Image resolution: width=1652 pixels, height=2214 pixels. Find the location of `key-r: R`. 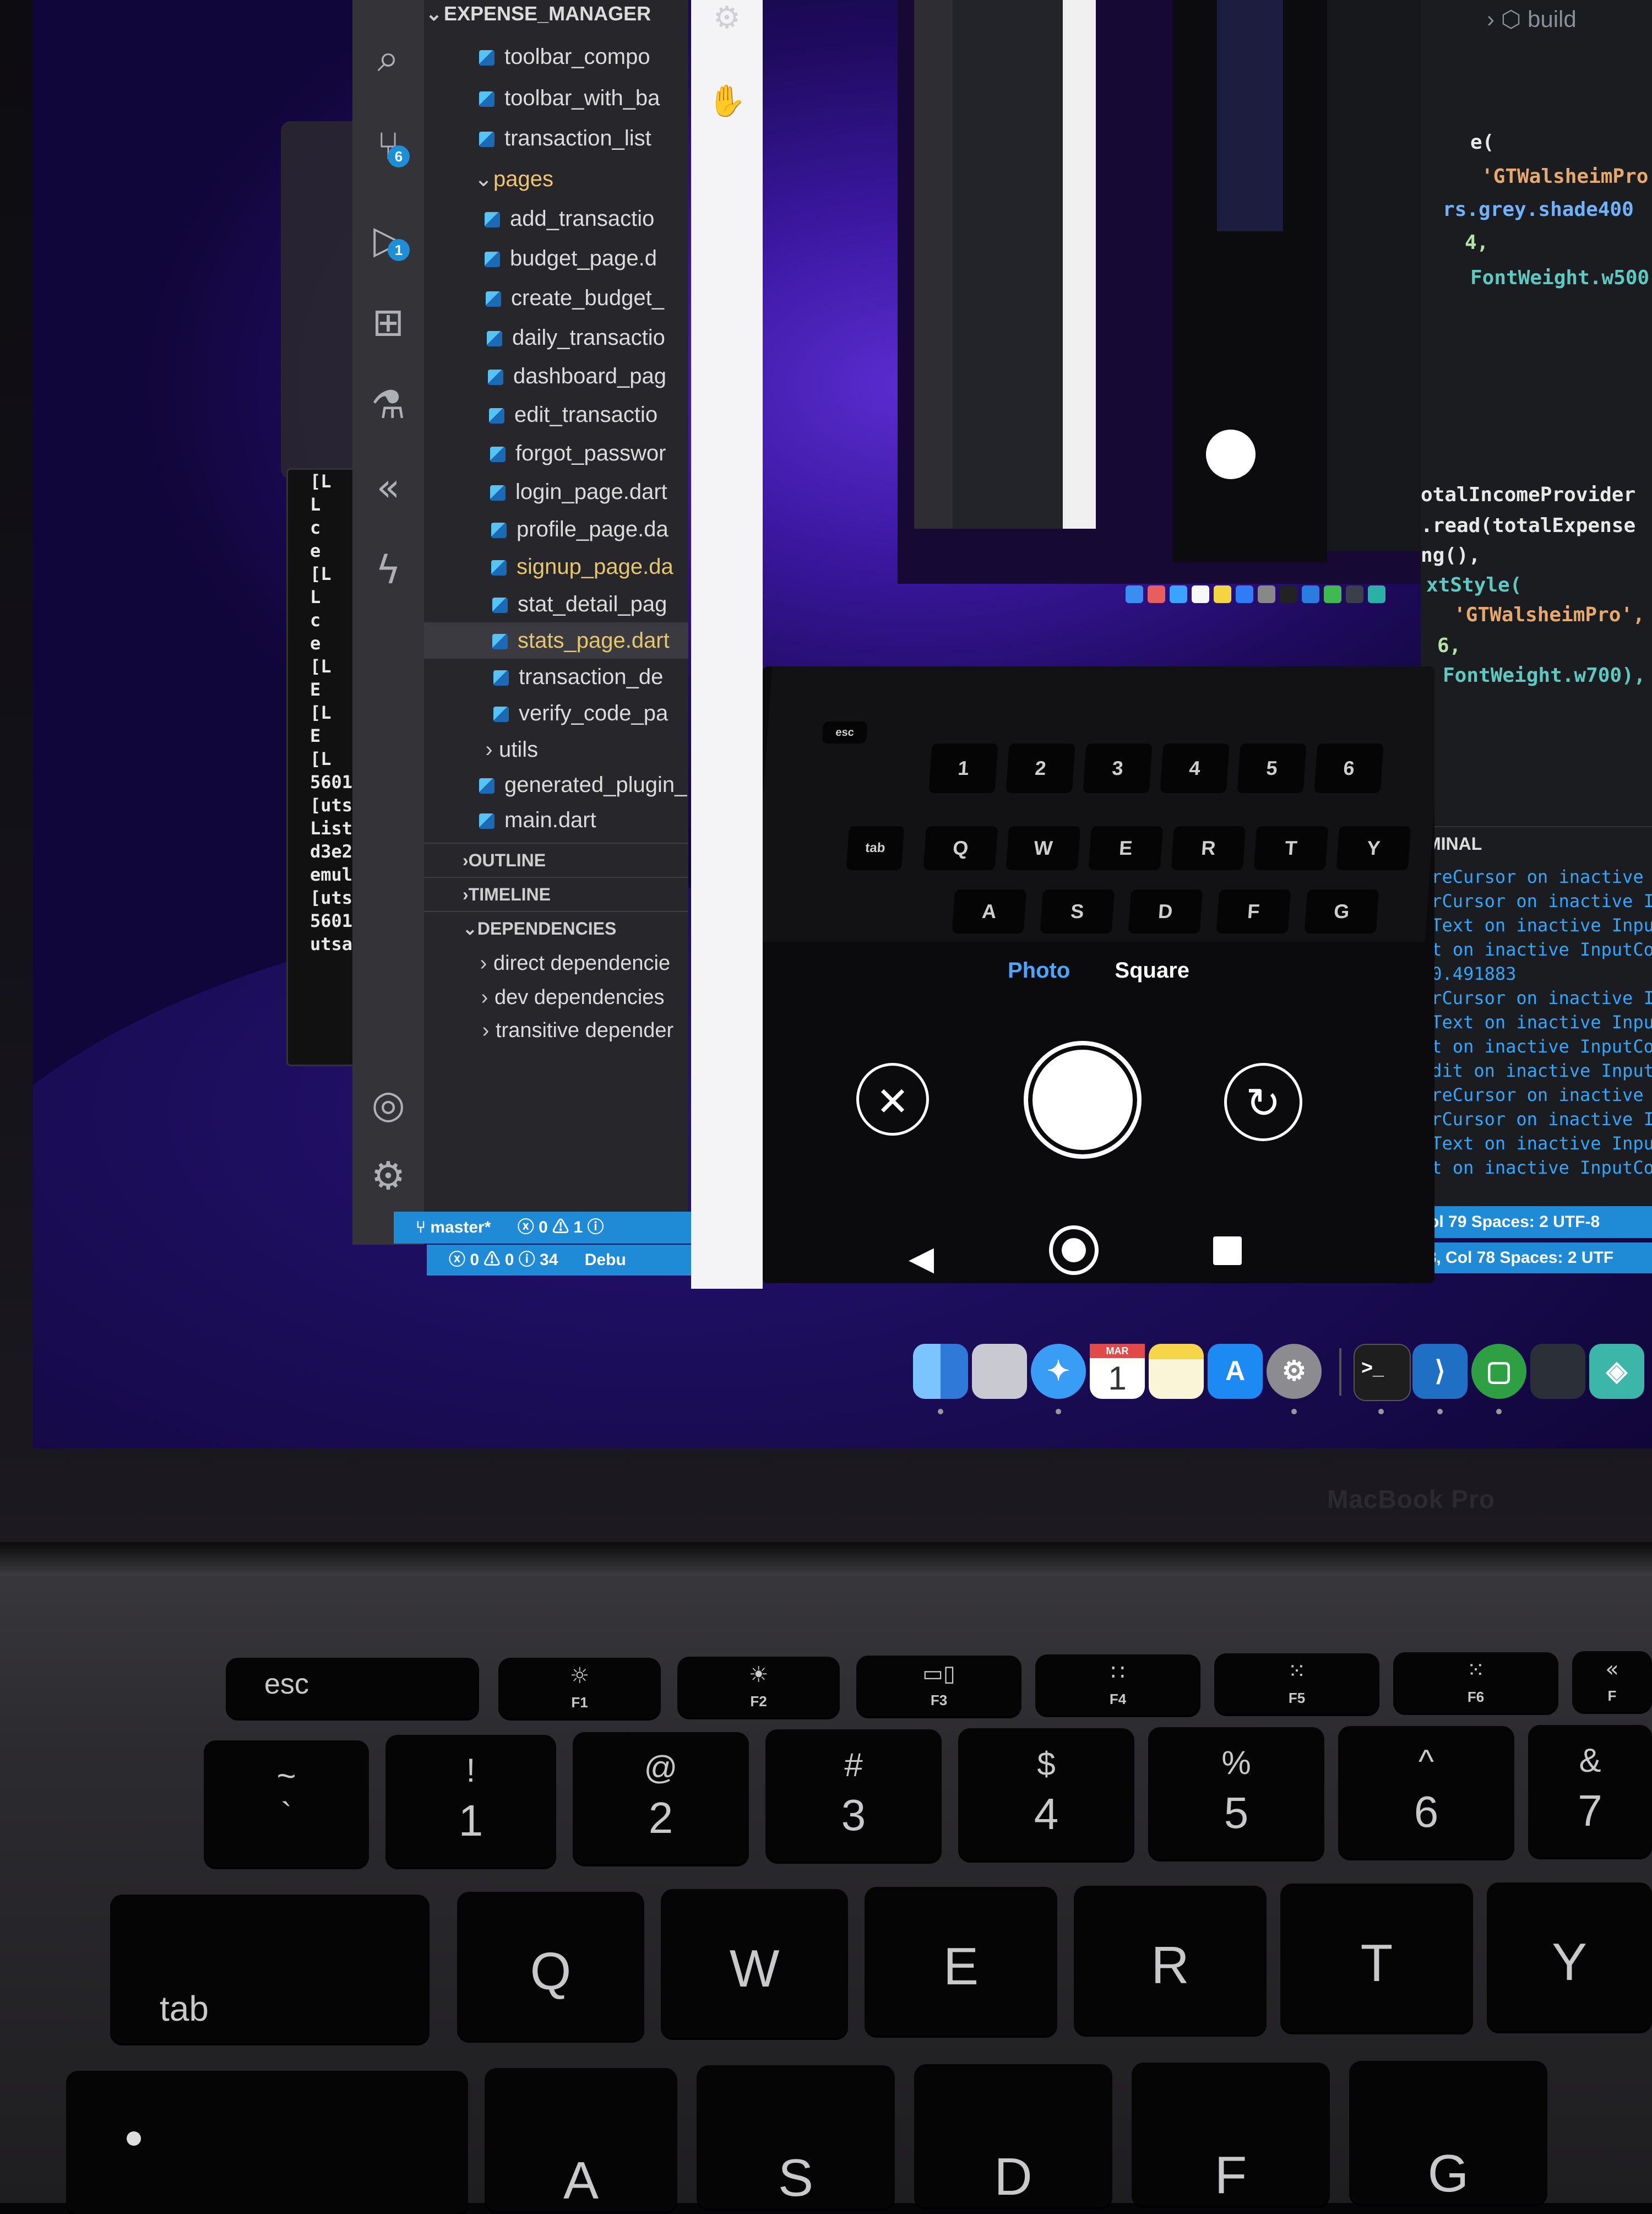

key-r: R is located at coordinates (1170, 1960).